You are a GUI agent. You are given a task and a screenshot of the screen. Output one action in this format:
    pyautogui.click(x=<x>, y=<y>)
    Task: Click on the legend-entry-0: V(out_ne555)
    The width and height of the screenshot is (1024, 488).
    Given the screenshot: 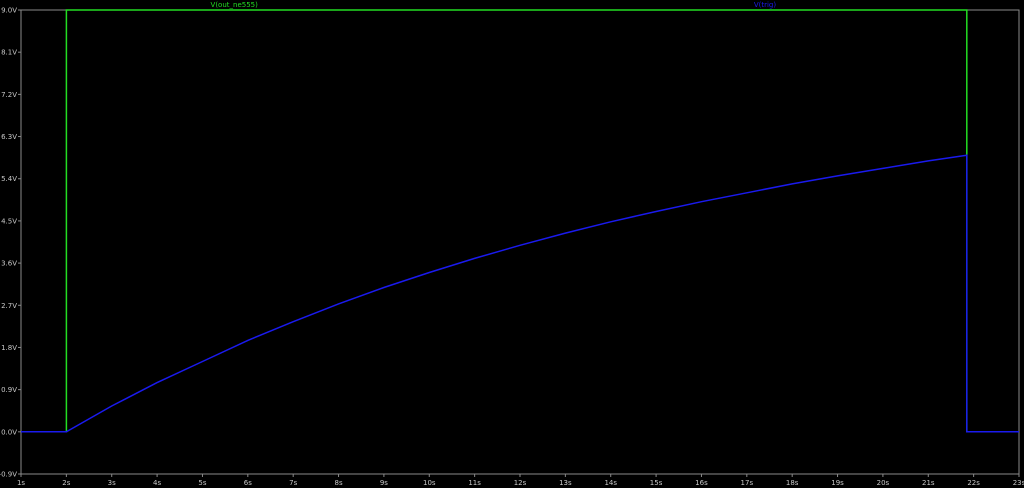 What is the action you would take?
    pyautogui.click(x=235, y=5)
    